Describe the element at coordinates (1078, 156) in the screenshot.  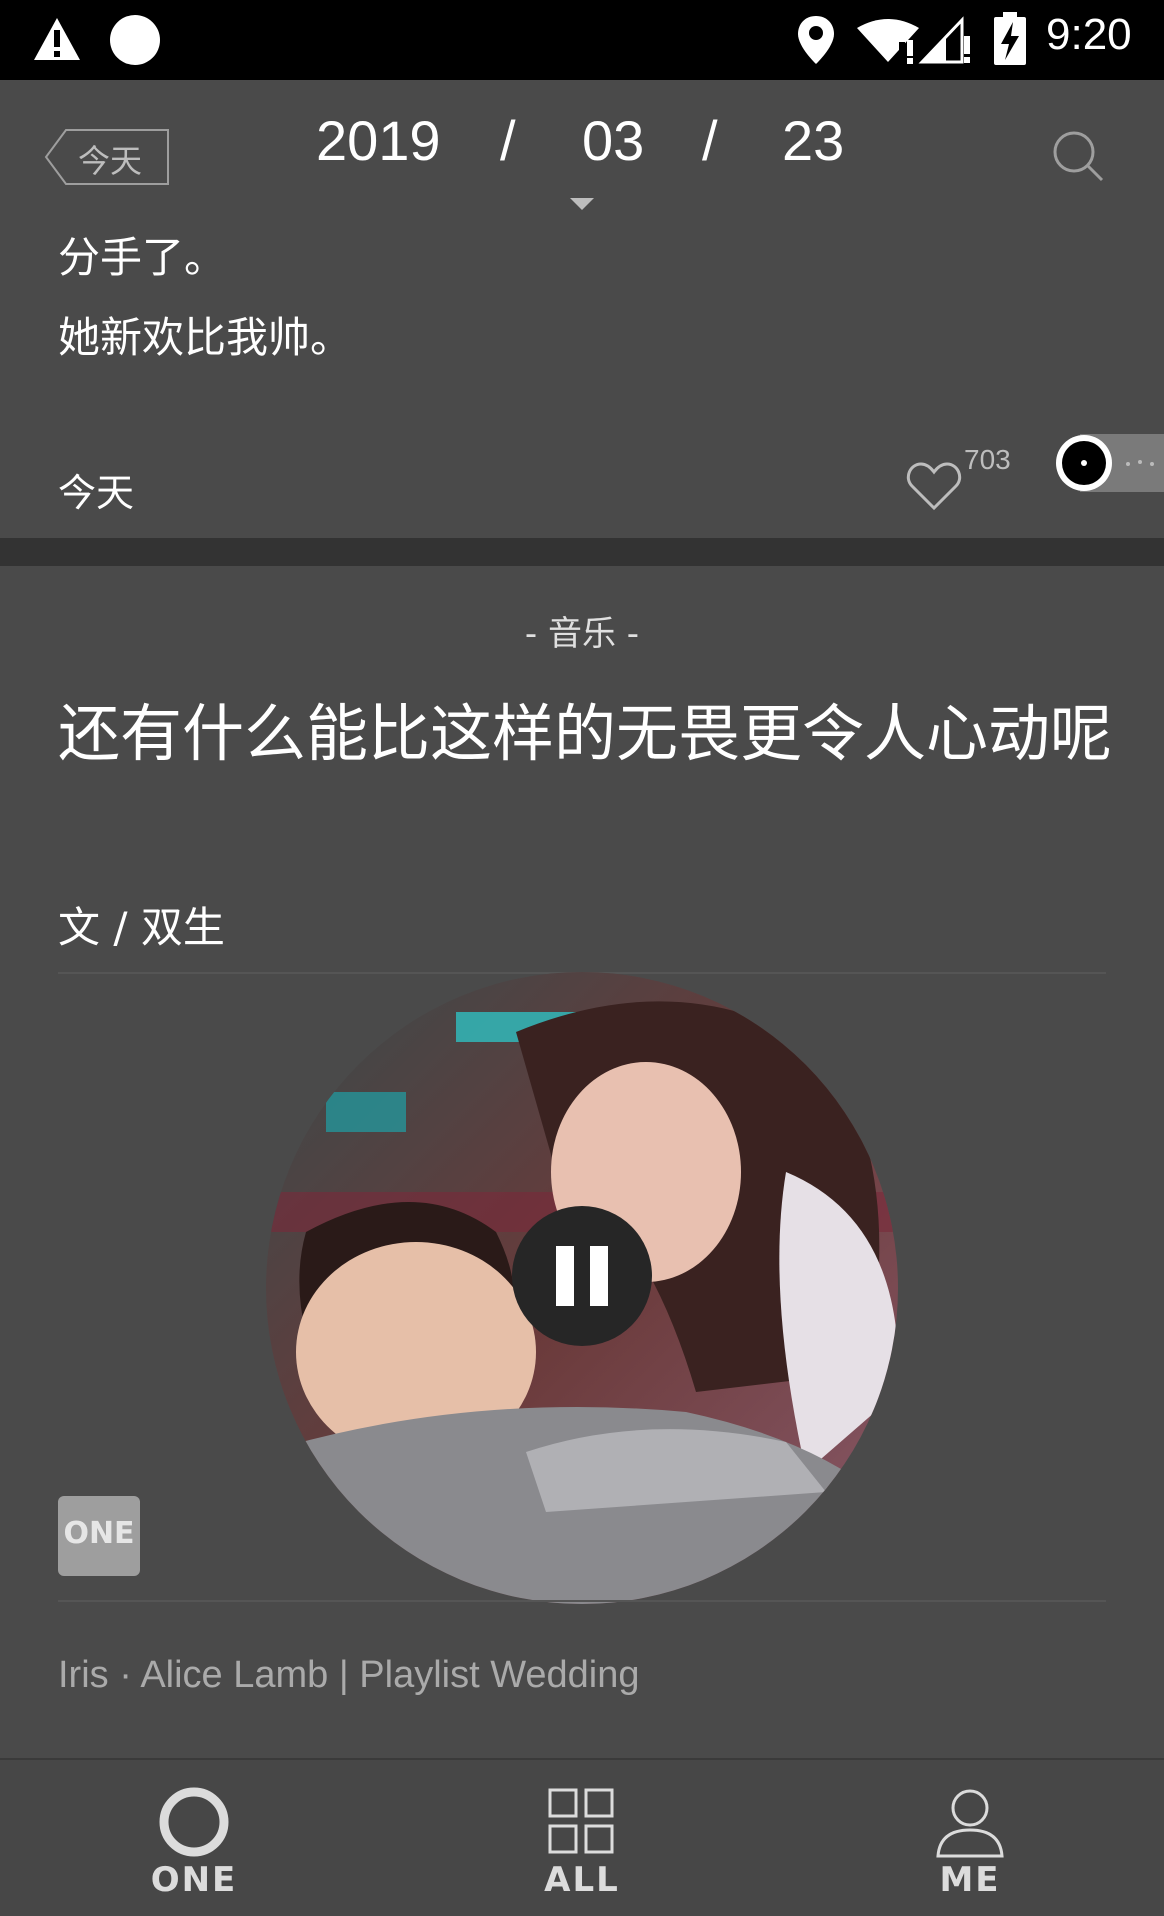
I see `search-icon` at that location.